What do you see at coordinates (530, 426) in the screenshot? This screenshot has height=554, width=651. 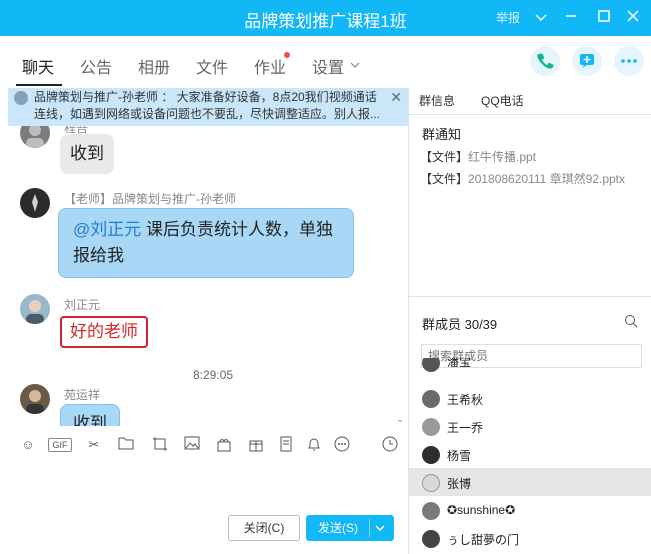 I see `member-item: 王一乔` at bounding box center [530, 426].